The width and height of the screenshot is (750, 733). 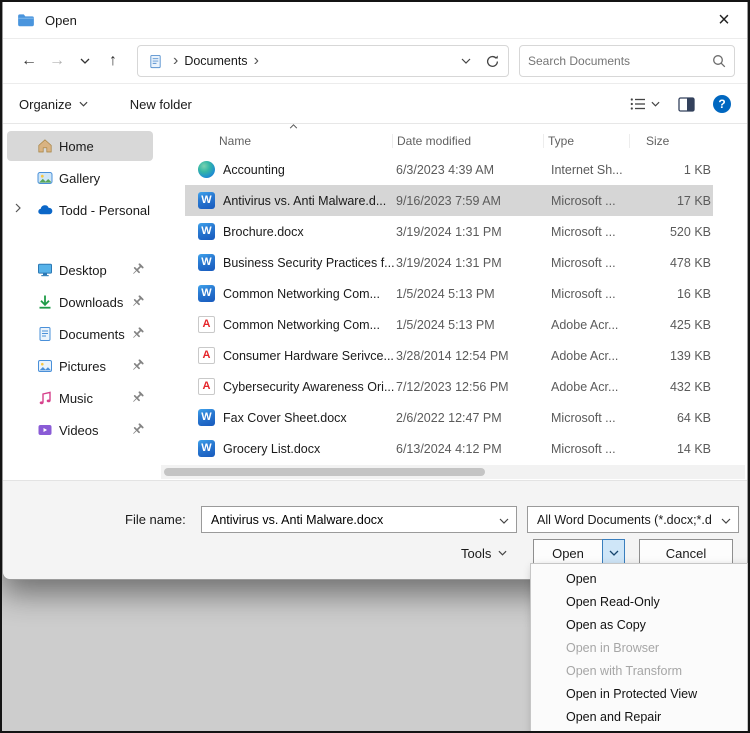 I want to click on search-box, so click(x=627, y=61).